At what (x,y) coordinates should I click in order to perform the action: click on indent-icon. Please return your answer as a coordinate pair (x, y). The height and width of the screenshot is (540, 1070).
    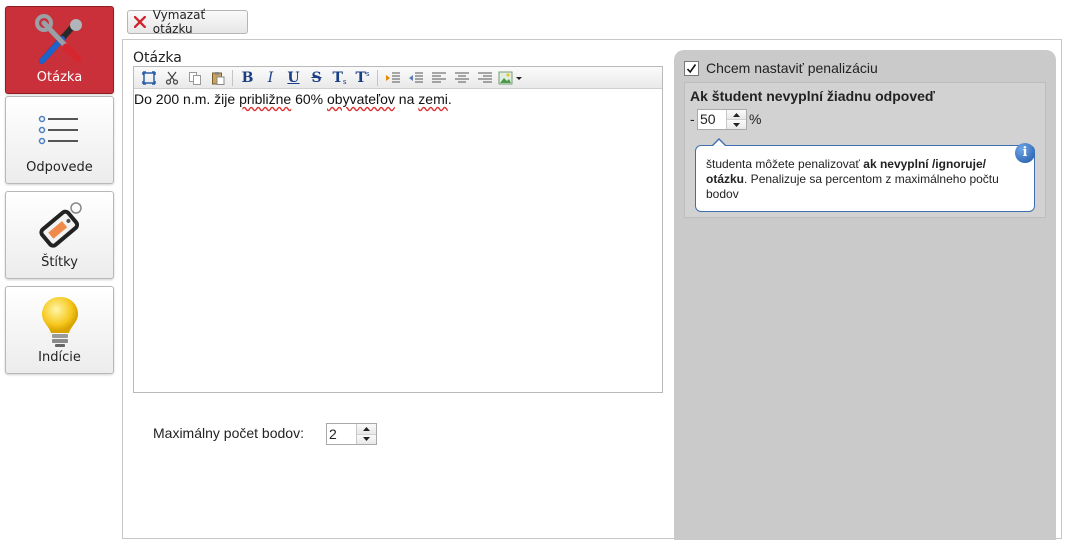
    Looking at the image, I should click on (392, 78).